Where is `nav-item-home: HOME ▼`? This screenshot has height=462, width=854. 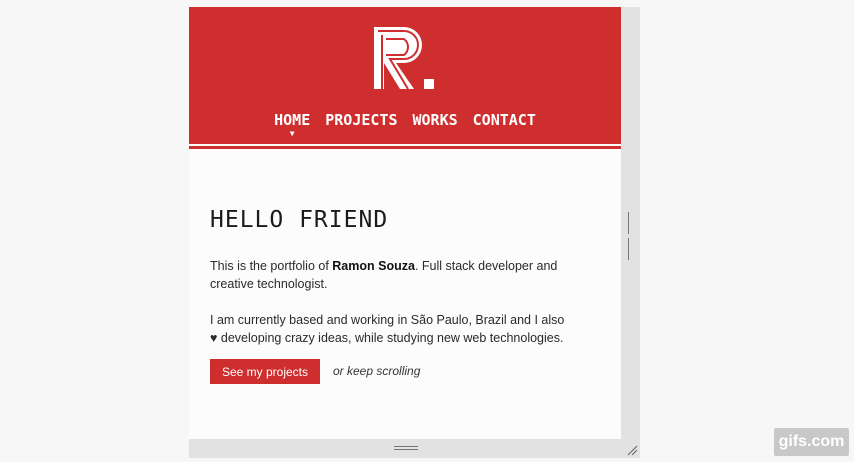 nav-item-home: HOME ▼ is located at coordinates (292, 124).